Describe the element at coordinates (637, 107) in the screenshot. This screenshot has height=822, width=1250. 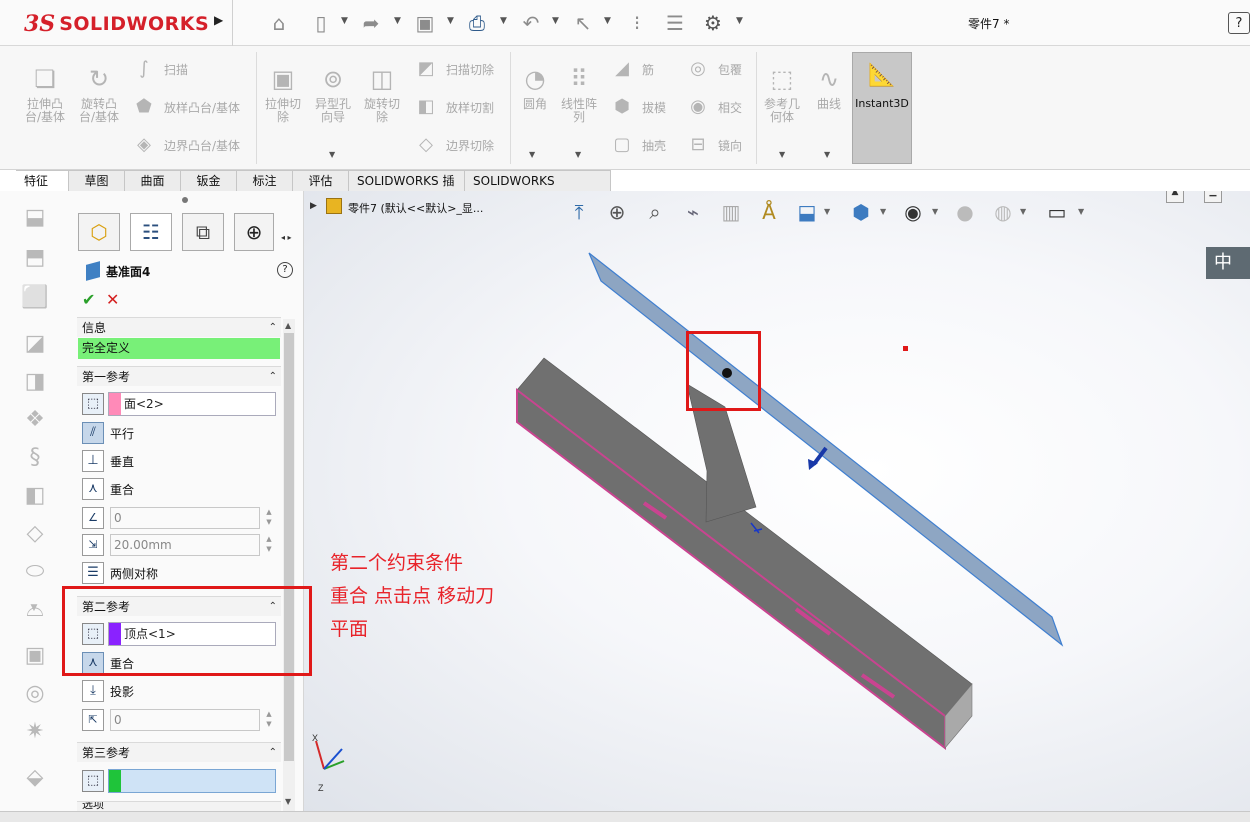
I see `draft-button: ⬢ 拔模` at that location.